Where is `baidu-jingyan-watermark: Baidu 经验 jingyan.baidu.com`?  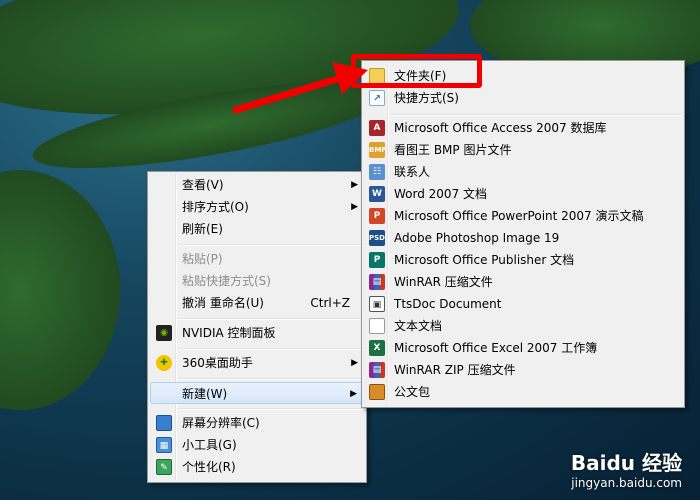
baidu-jingyan-watermark: Baidu 经验 jingyan.baidu.com is located at coordinates (626, 468).